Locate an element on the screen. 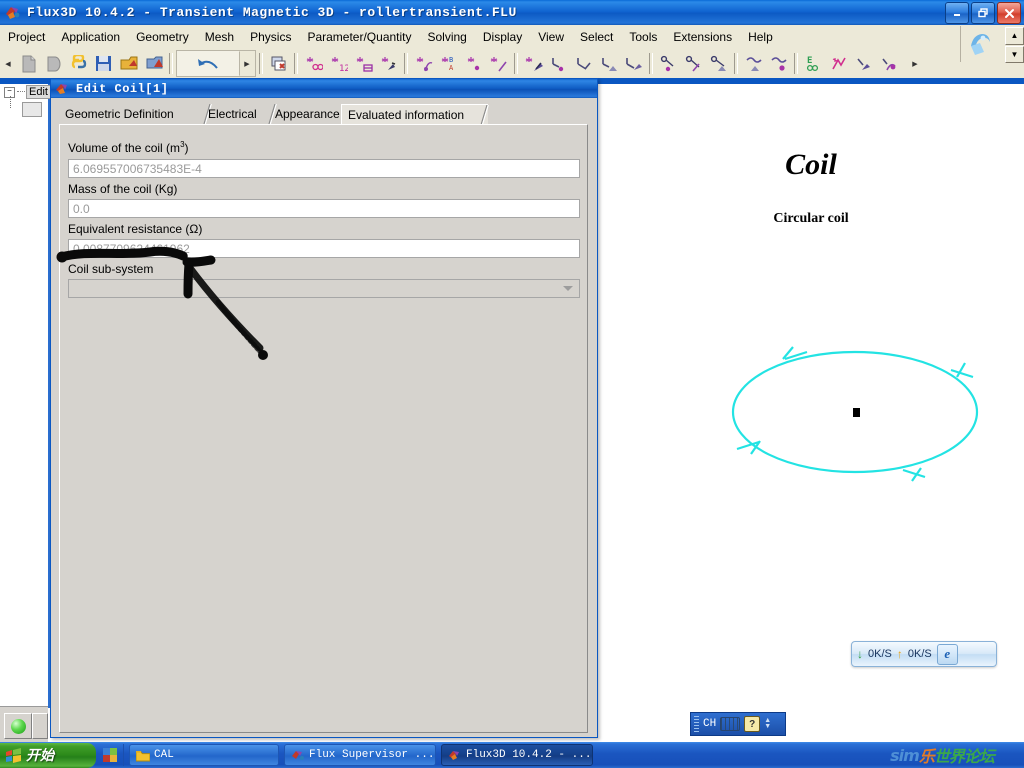  watermark-text-left: sim is located at coordinates (905, 755).